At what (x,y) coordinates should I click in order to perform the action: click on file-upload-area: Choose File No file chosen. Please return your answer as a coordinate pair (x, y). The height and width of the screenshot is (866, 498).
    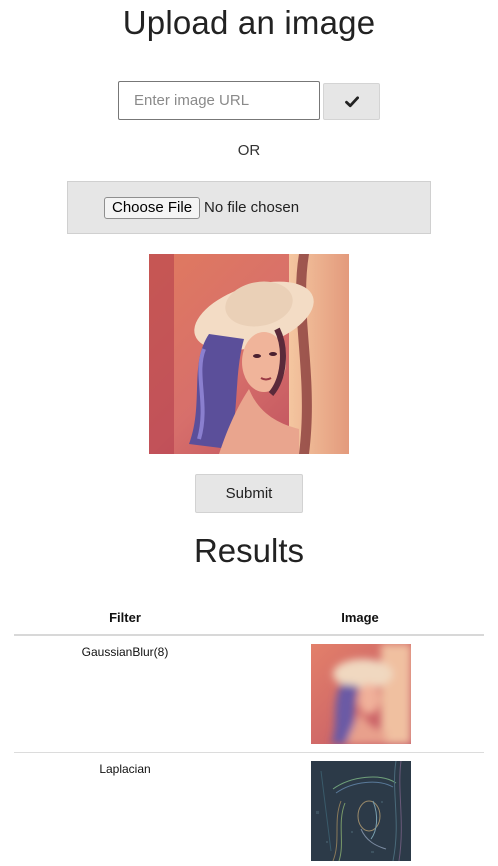
    Looking at the image, I should click on (249, 207).